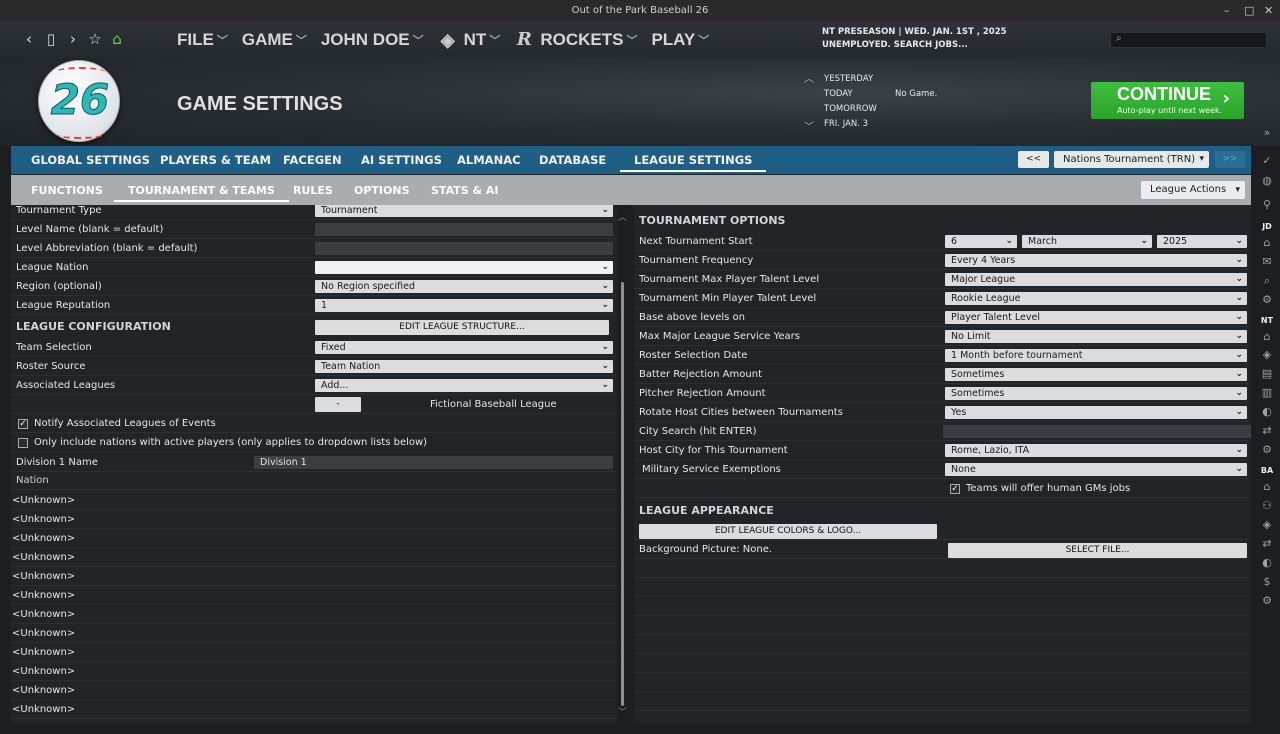 This screenshot has height=734, width=1280. Describe the element at coordinates (1249, 11) in the screenshot. I see `maximize-icon: □` at that location.